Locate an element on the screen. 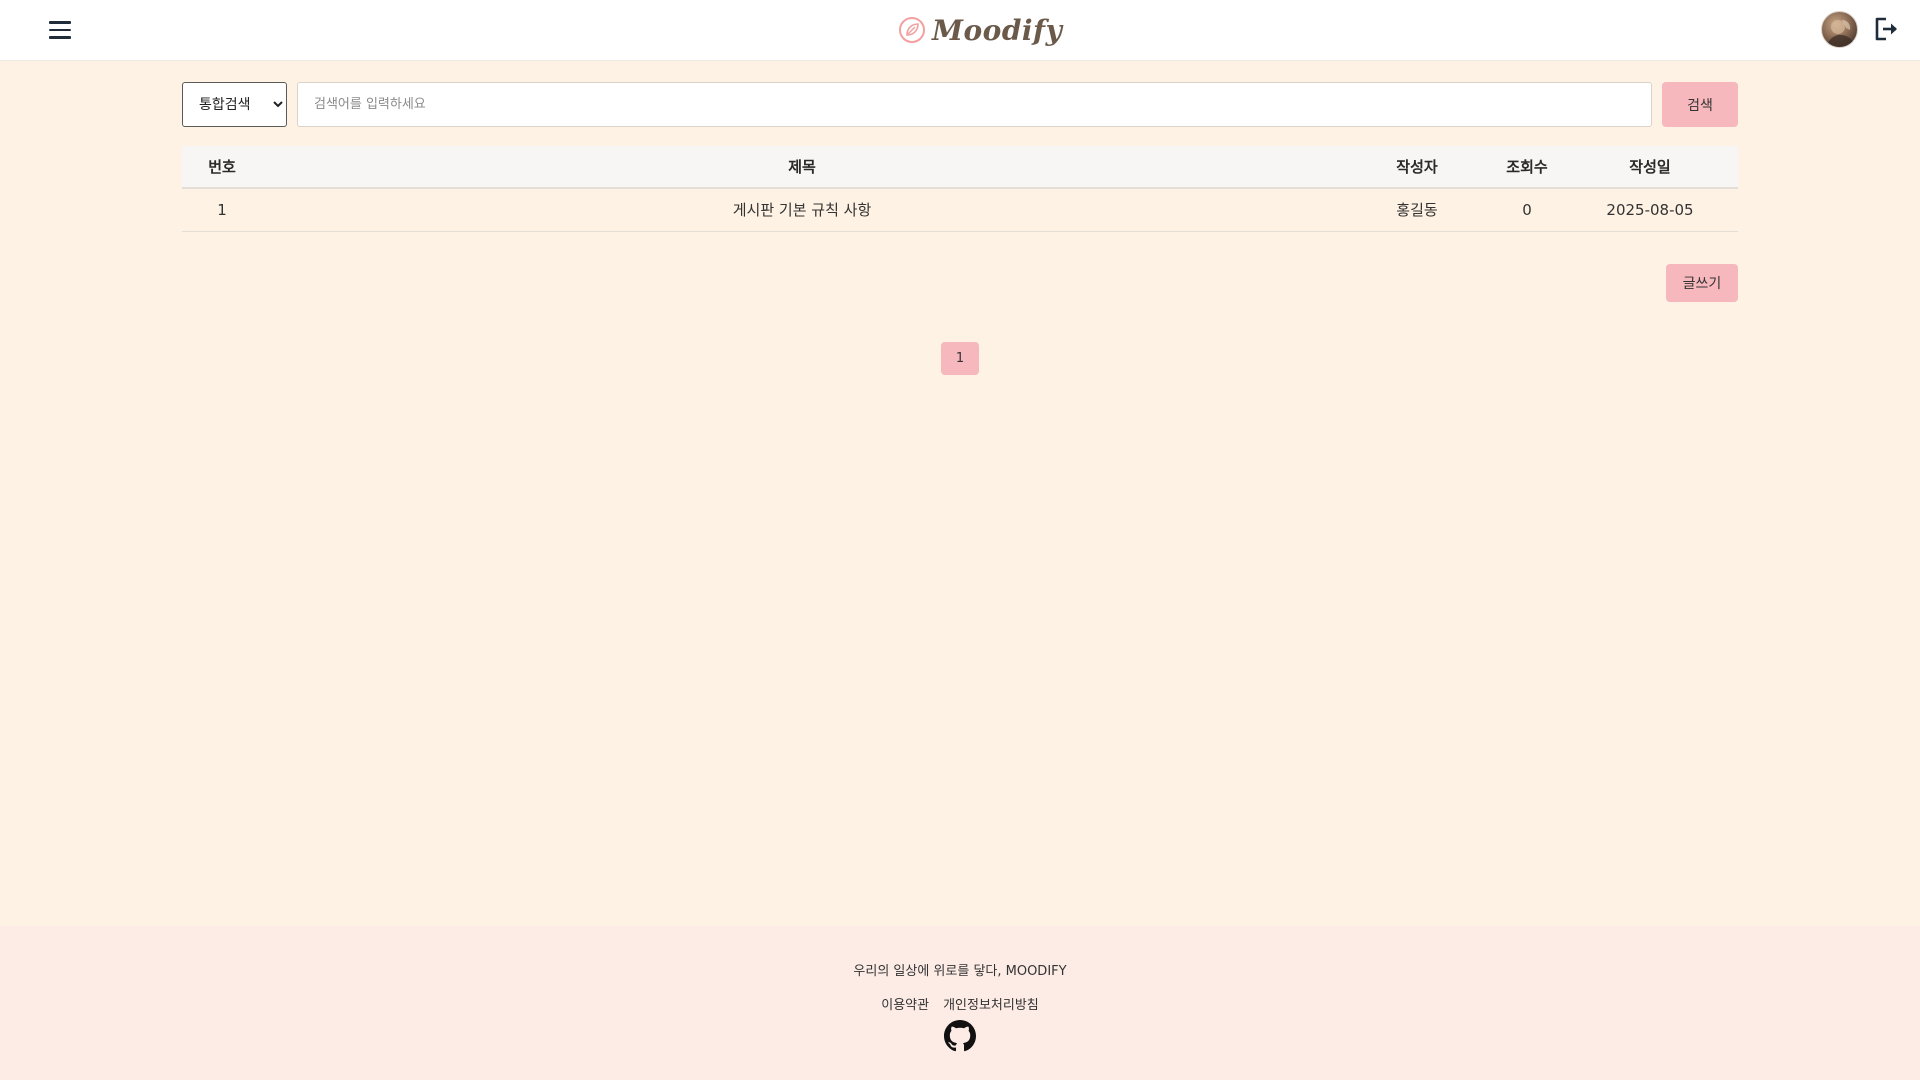 Image resolution: width=1920 pixels, height=1080 pixels. privacy-policy-link: 개인정보처리방침 is located at coordinates (991, 1003).